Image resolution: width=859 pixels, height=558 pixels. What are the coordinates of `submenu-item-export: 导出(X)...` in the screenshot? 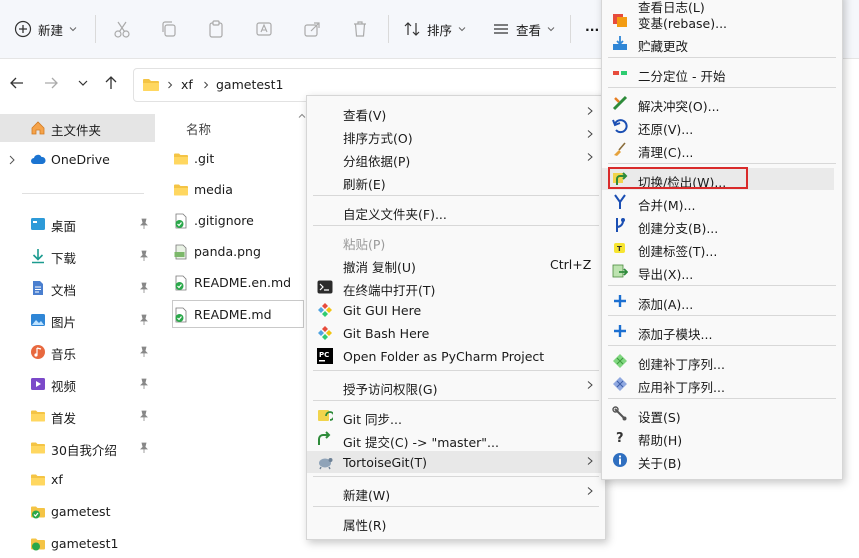 It's located at (722, 271).